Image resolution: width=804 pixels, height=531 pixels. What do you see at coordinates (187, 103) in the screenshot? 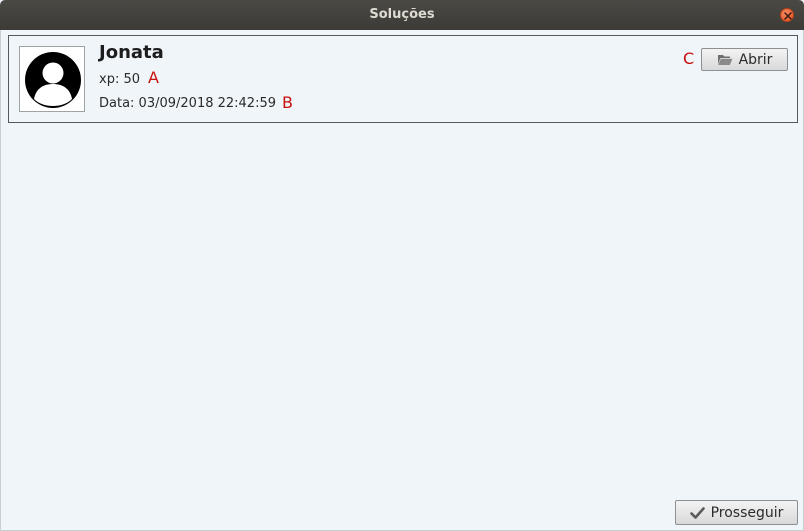
I see `submission-date: Data: 03/09/2018 22:42:59` at bounding box center [187, 103].